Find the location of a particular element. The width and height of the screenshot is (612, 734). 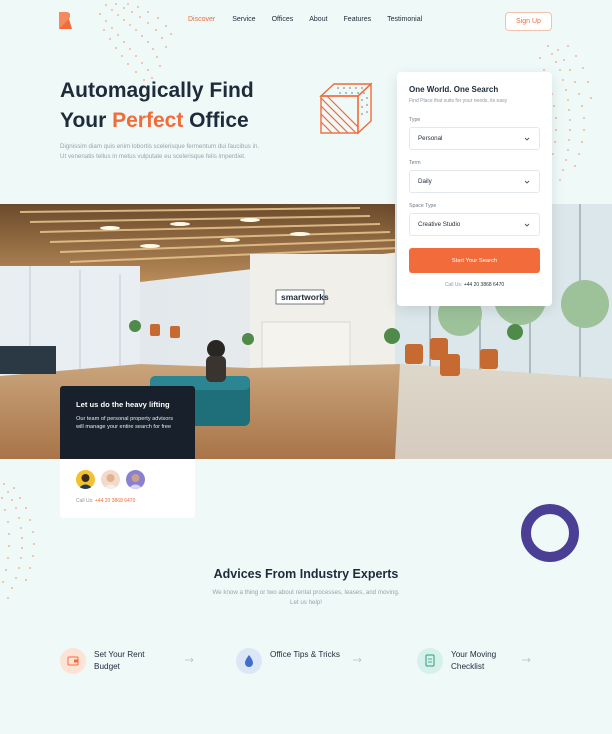

advice-item-rent-budget: Set Your Rent Budget is located at coordinates (112, 661).